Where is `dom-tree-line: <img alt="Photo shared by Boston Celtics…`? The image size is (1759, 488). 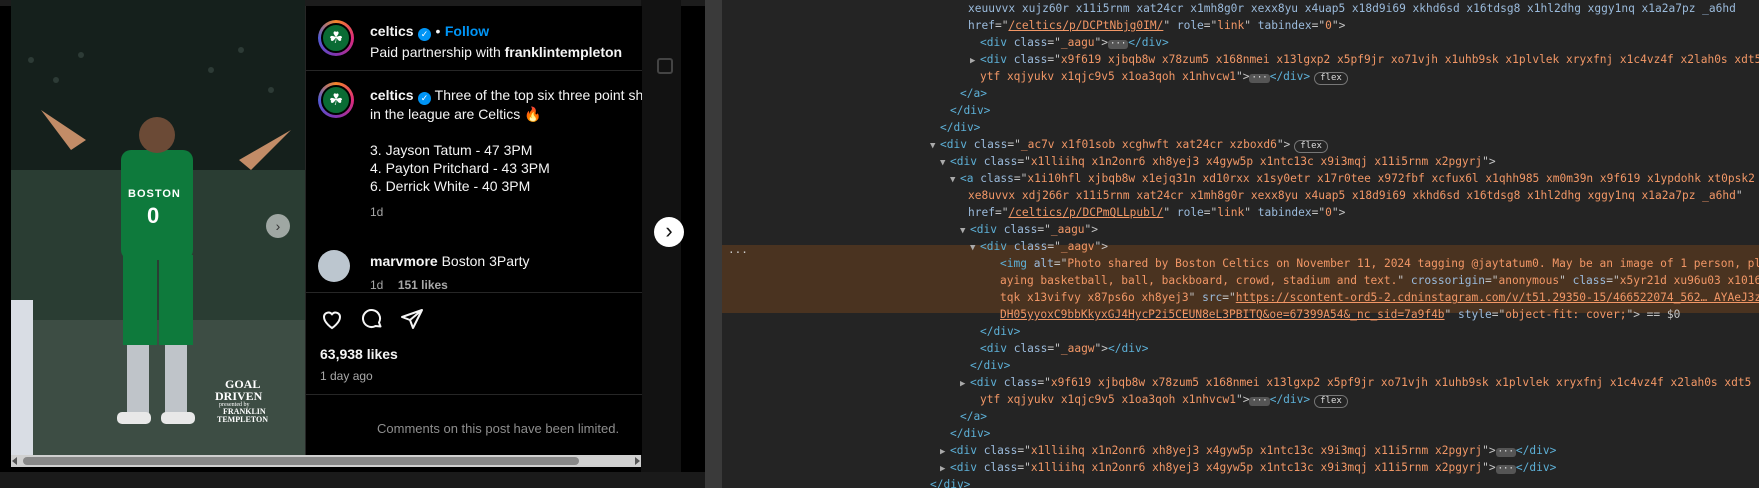
dom-tree-line: <img alt="Photo shared by Boston Celtics… is located at coordinates (1240, 263).